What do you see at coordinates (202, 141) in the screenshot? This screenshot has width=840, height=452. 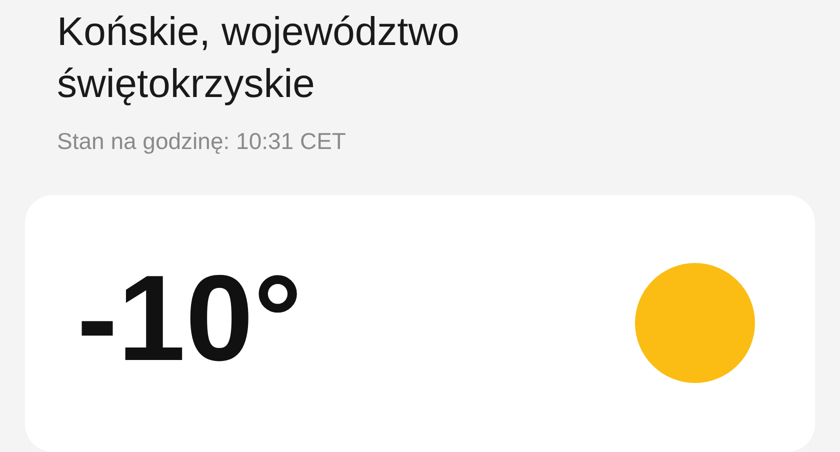 I see `update-time: Stan na godzinę: 10:31 CET` at bounding box center [202, 141].